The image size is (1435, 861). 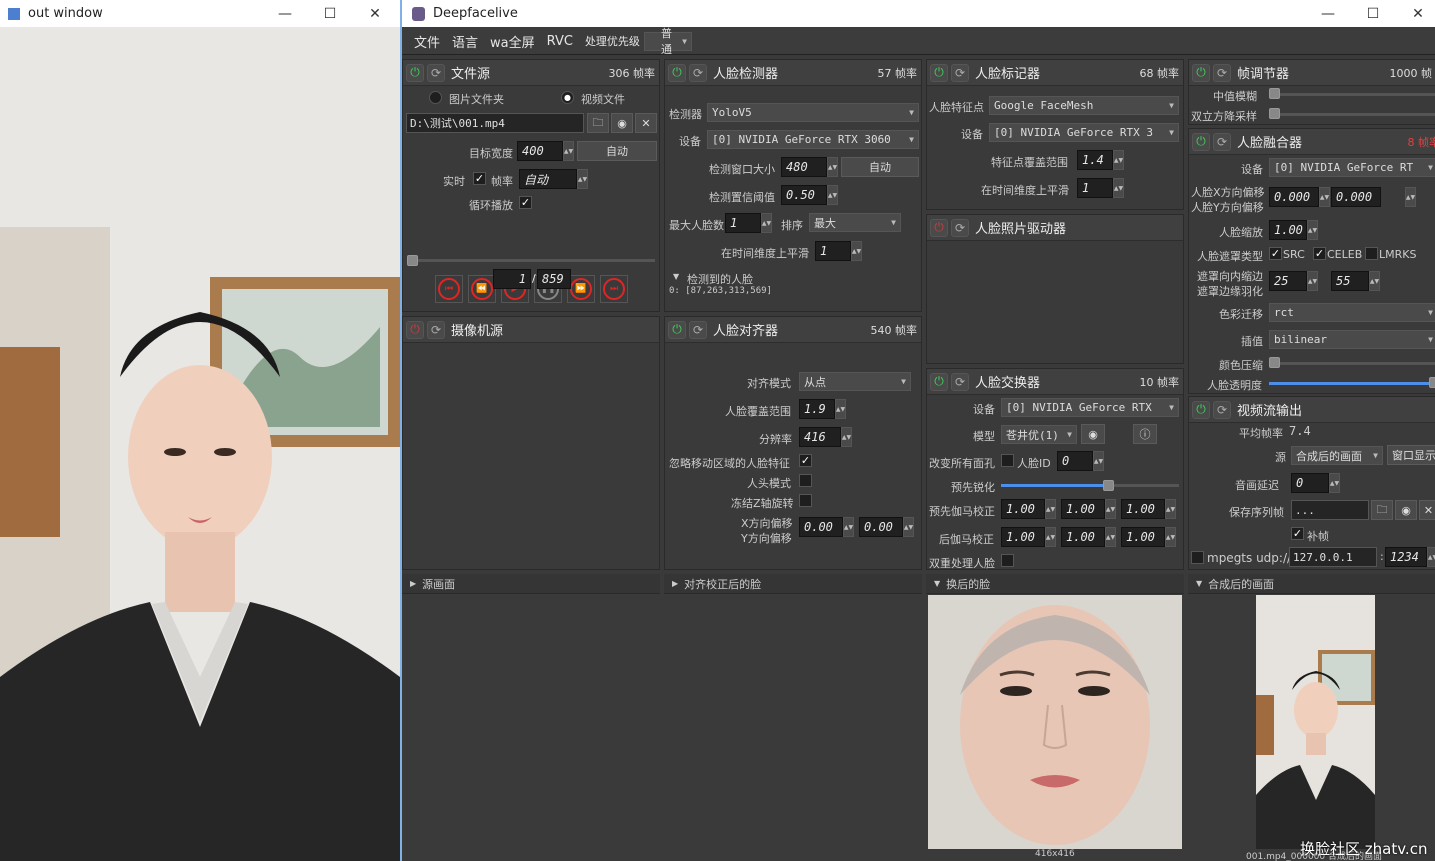 I want to click on scale-input: 1.00, so click(x=1288, y=230).